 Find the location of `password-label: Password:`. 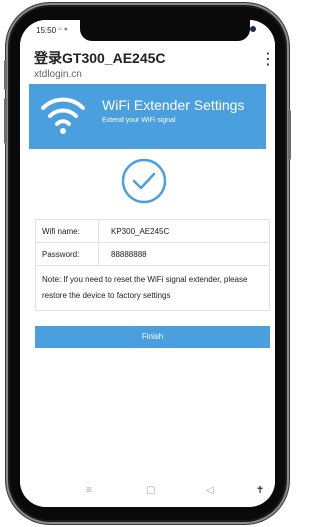

password-label: Password: is located at coordinates (61, 254).